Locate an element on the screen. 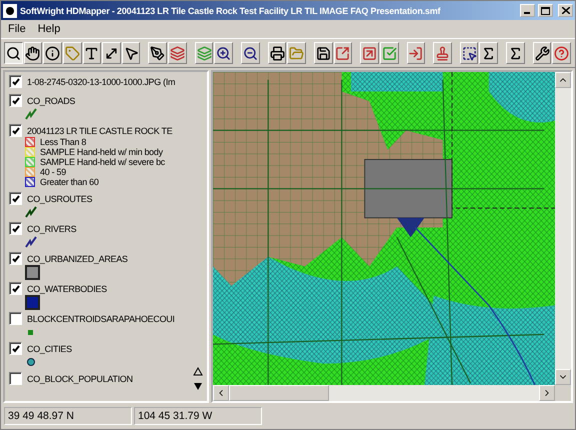 This screenshot has height=430, width=576. layer-name: CO_WATERBODIES is located at coordinates (67, 289).